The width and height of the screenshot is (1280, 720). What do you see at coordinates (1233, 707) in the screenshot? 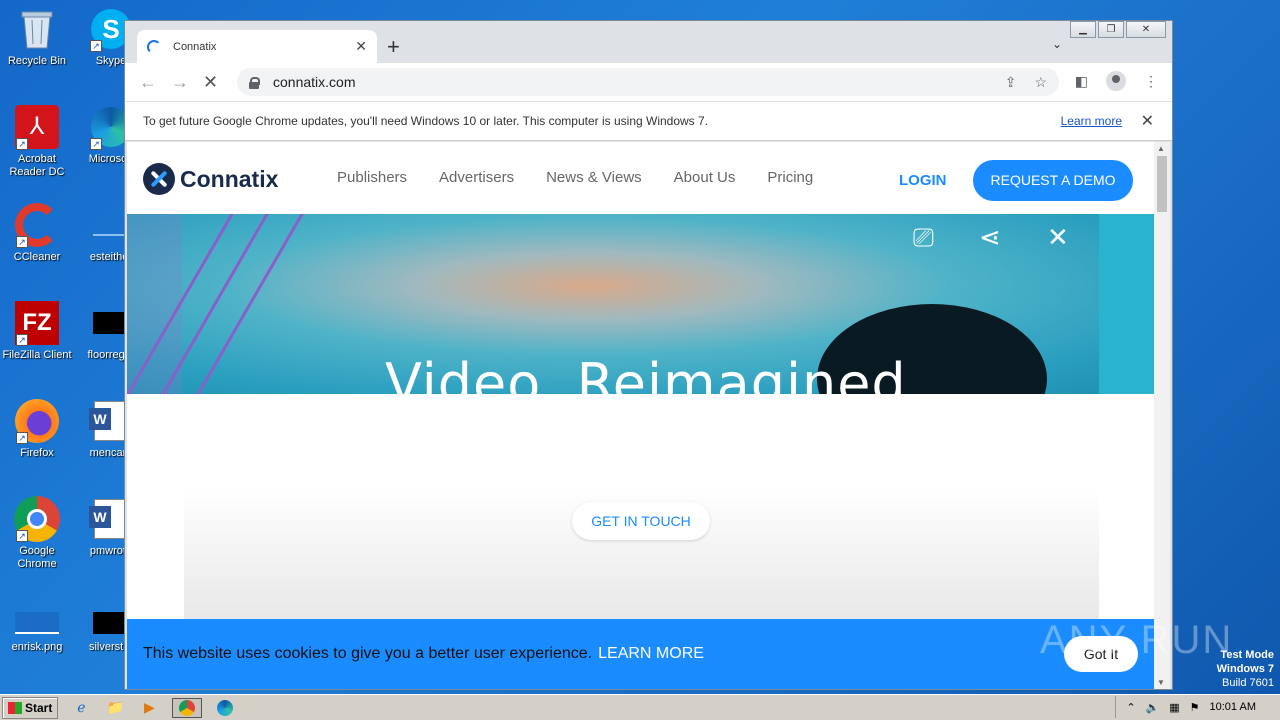
I see `clock: 10:01 AM` at bounding box center [1233, 707].